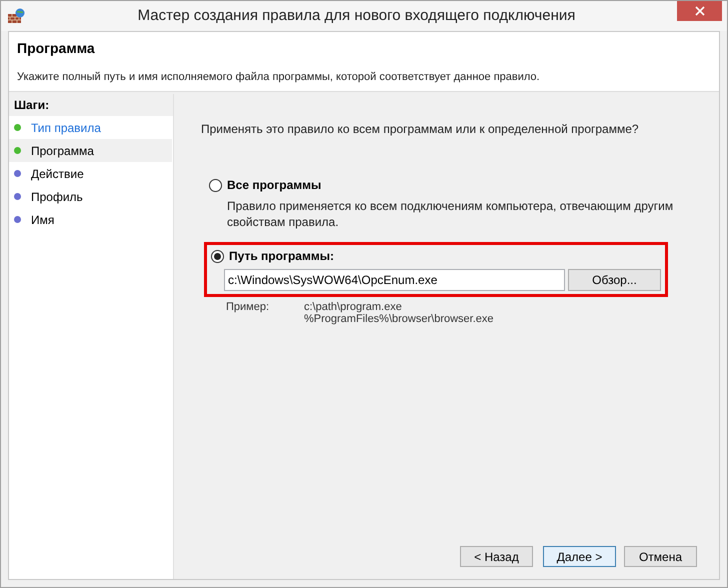 The height and width of the screenshot is (588, 728). What do you see at coordinates (17, 16) in the screenshot?
I see `firewall-icon` at bounding box center [17, 16].